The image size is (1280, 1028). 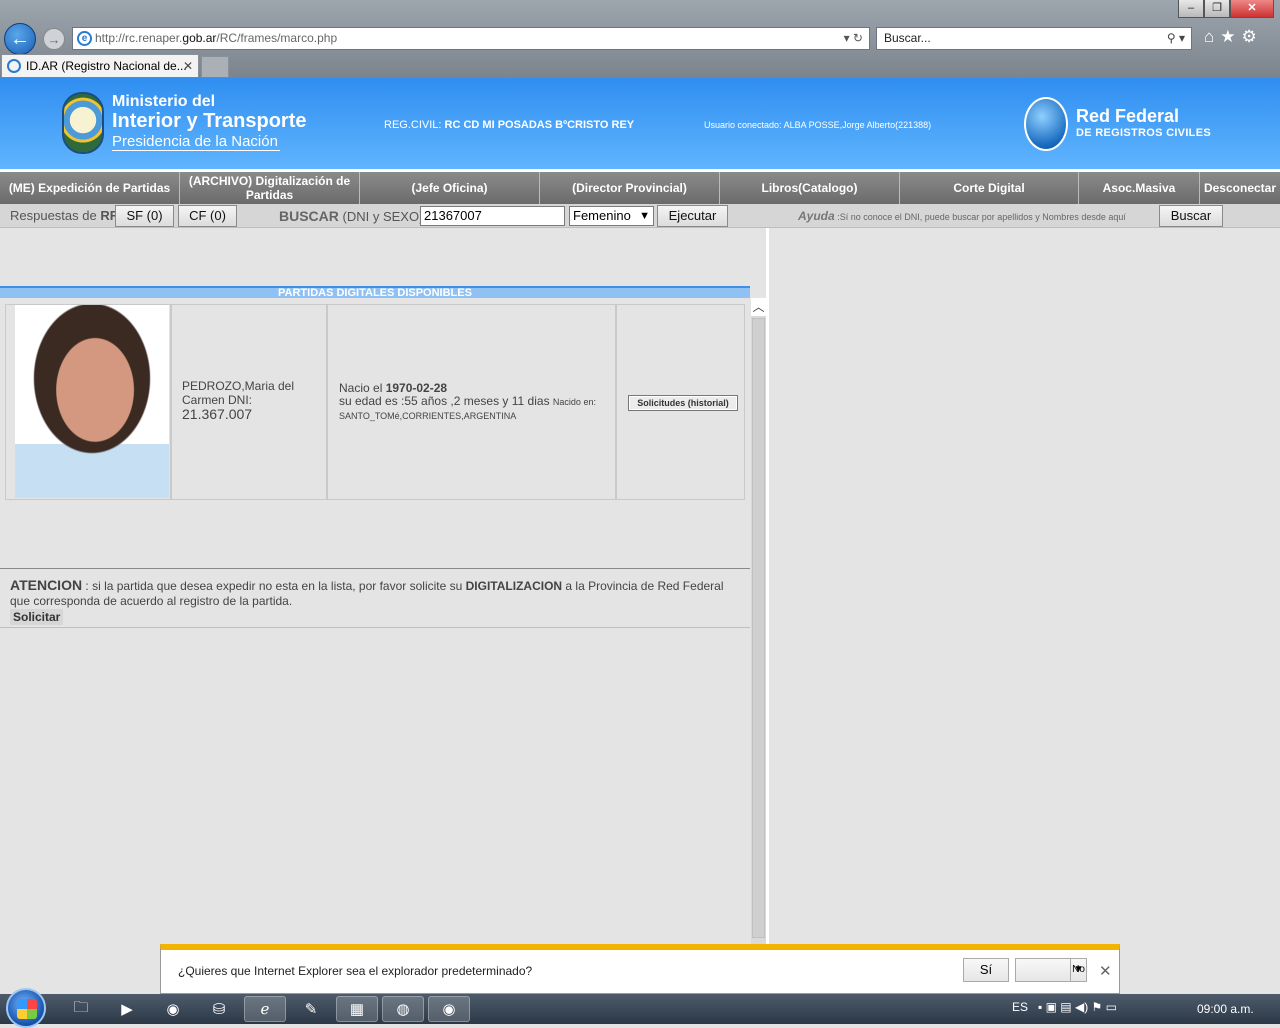 I want to click on age-text: su edad es :55 años ,2 meses y 11 dias, so click(x=446, y=401).